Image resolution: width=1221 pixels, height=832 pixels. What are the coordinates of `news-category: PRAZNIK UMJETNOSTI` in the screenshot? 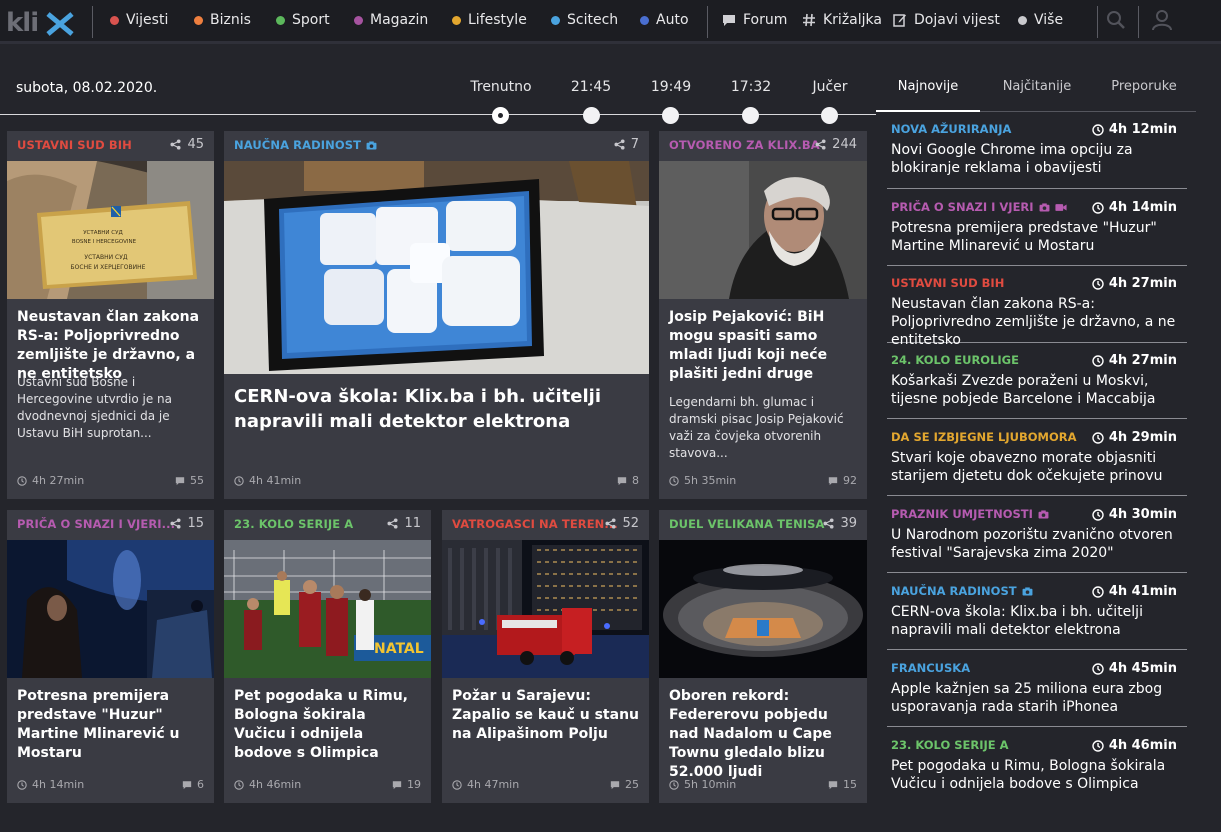 It's located at (970, 514).